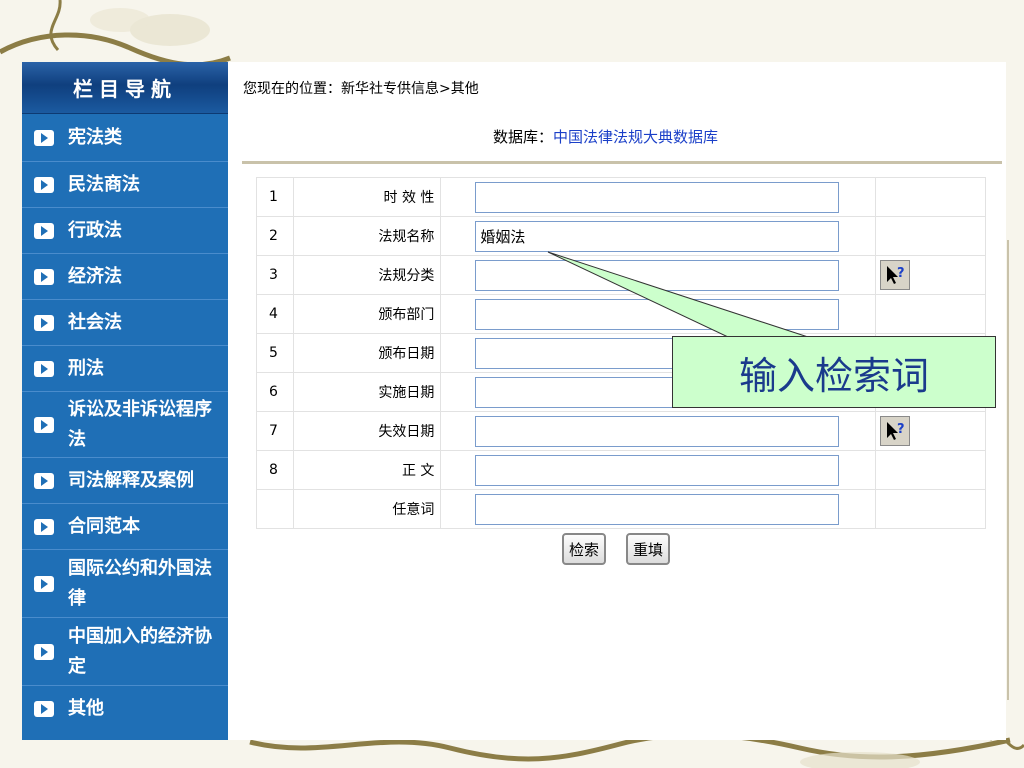 This screenshot has height=768, width=1024. Describe the element at coordinates (657, 275) in the screenshot. I see `regulation-category-input` at that location.